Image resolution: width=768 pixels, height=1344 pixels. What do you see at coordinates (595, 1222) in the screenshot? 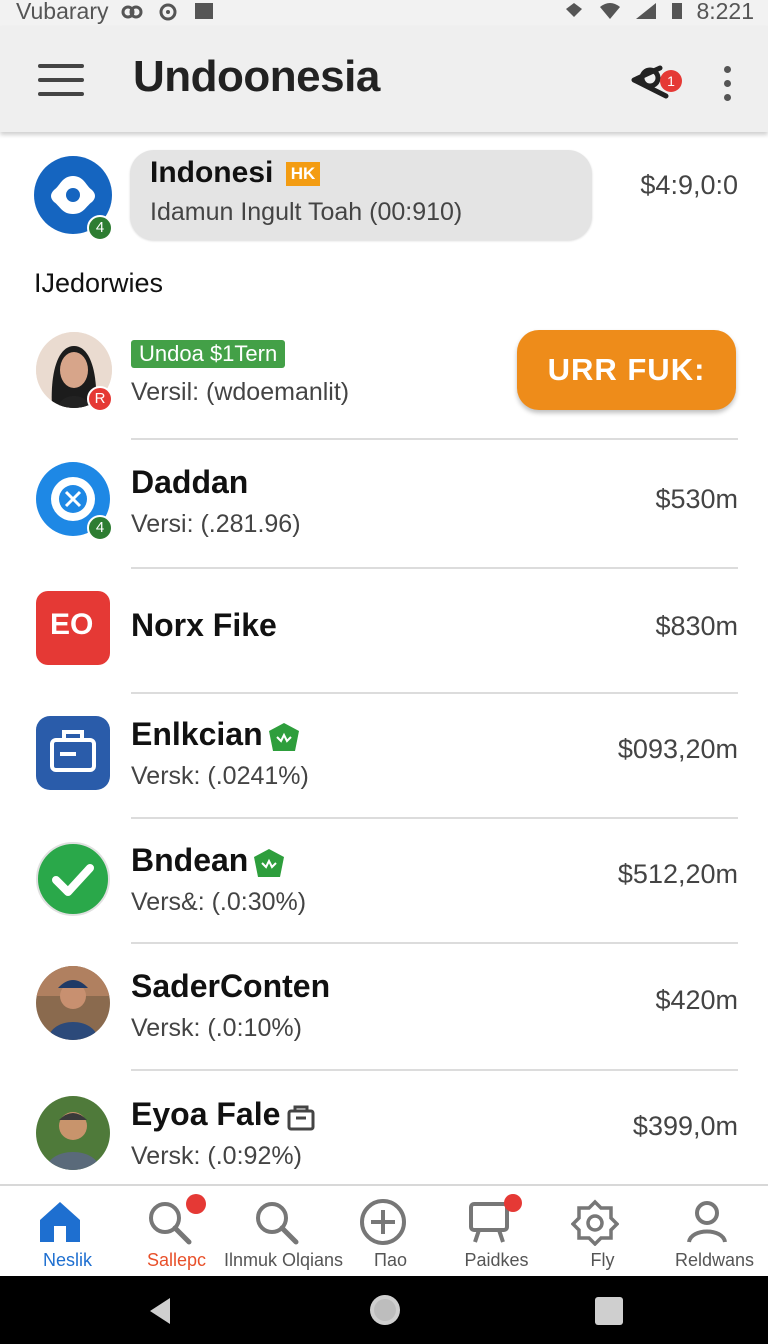
I see `gear-icon` at bounding box center [595, 1222].